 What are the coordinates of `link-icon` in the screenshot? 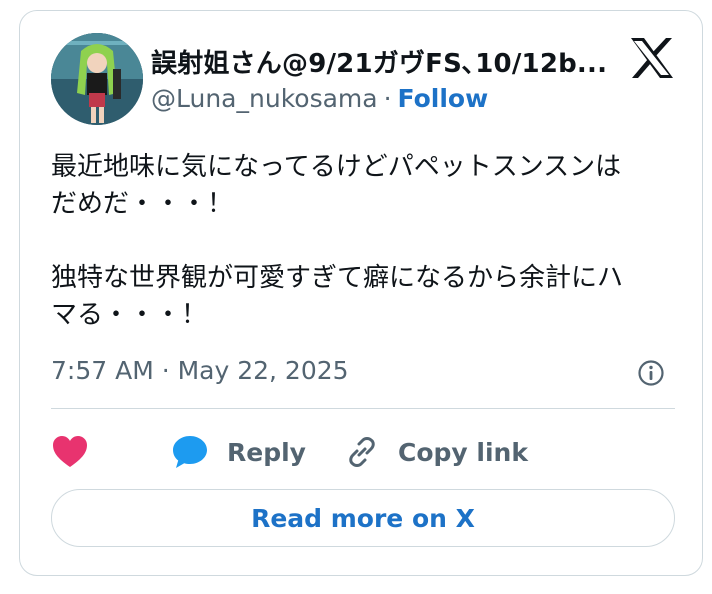 It's located at (362, 452).